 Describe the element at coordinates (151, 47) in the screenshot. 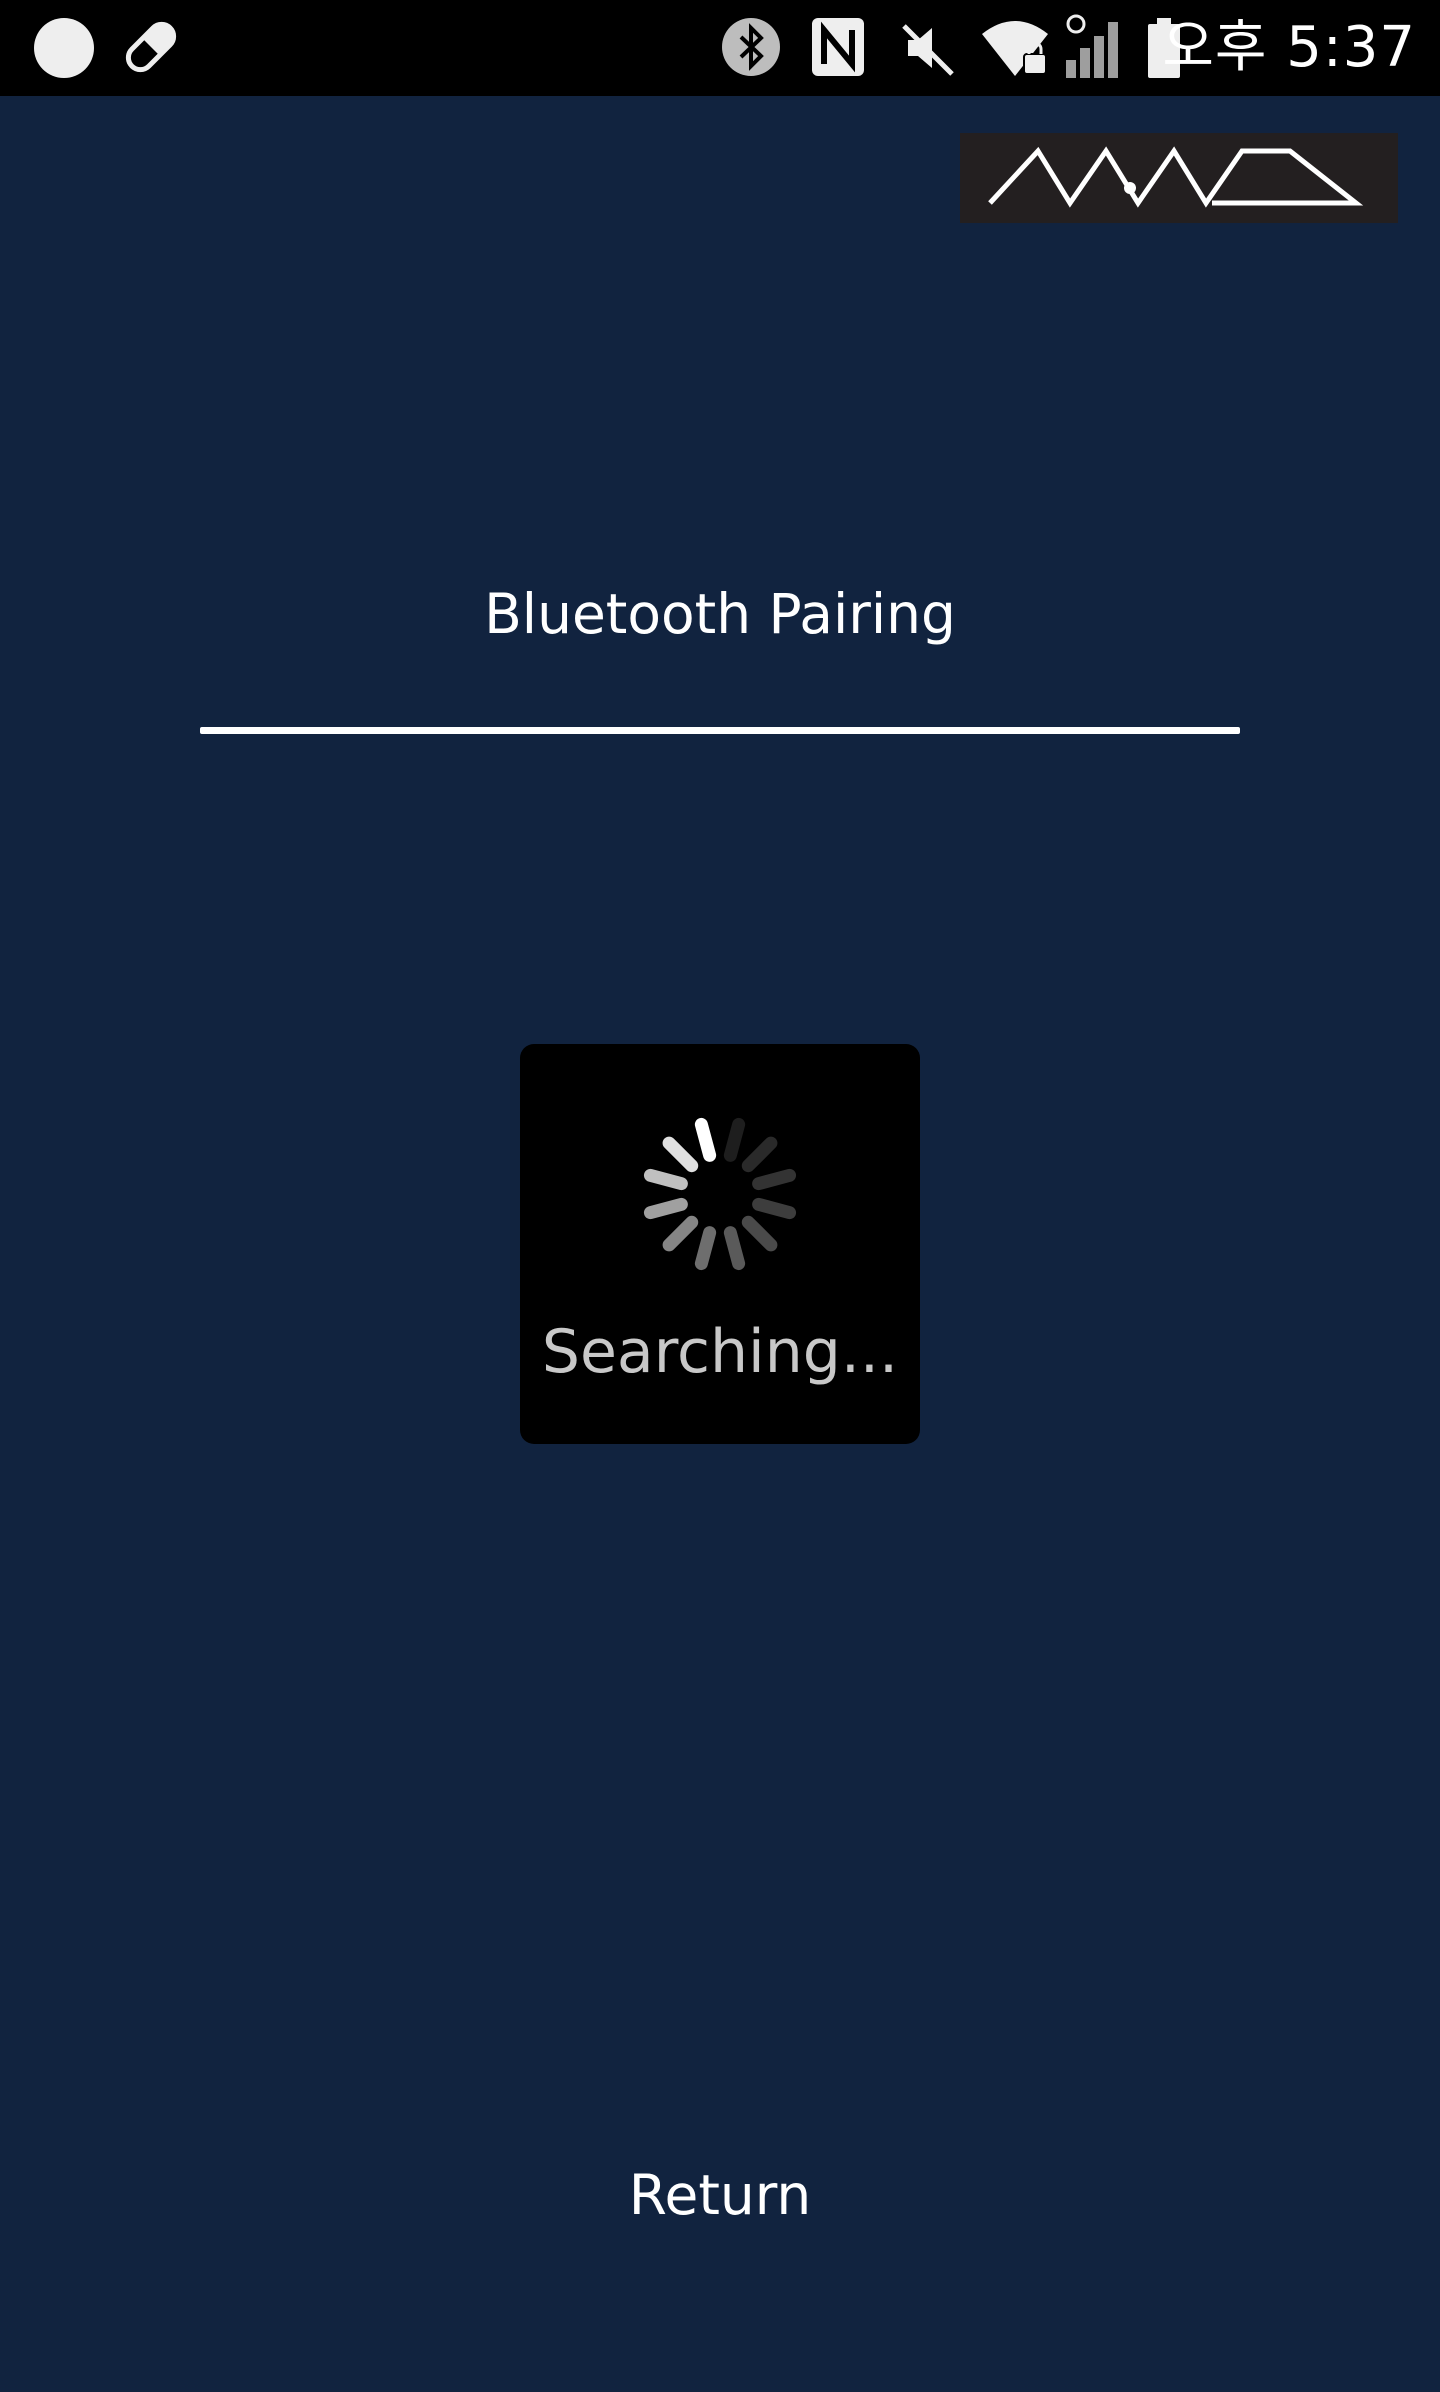

I see `pill-icon` at that location.